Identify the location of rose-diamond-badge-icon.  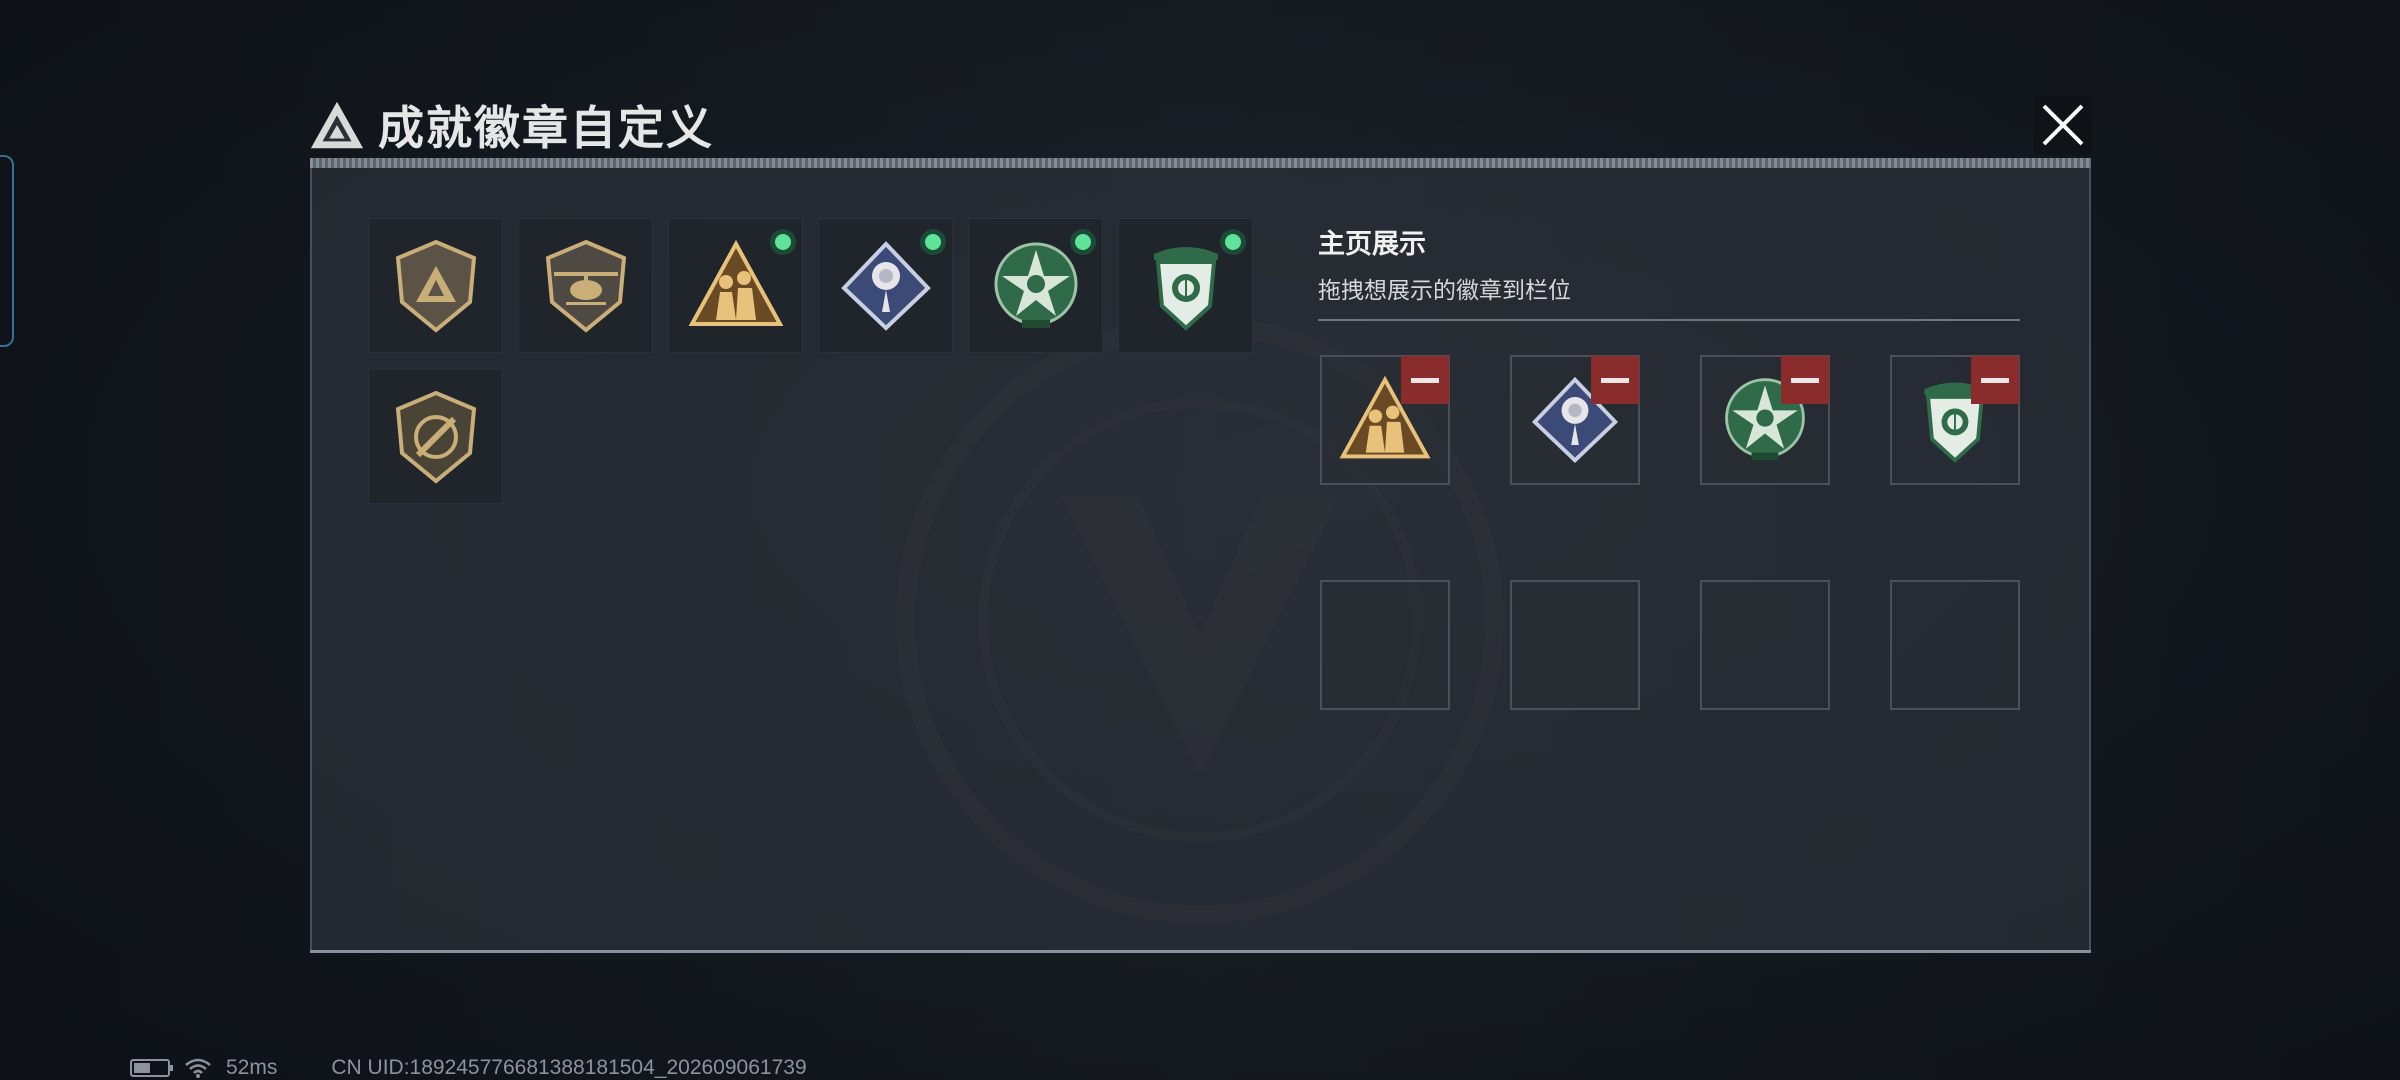
(885, 285).